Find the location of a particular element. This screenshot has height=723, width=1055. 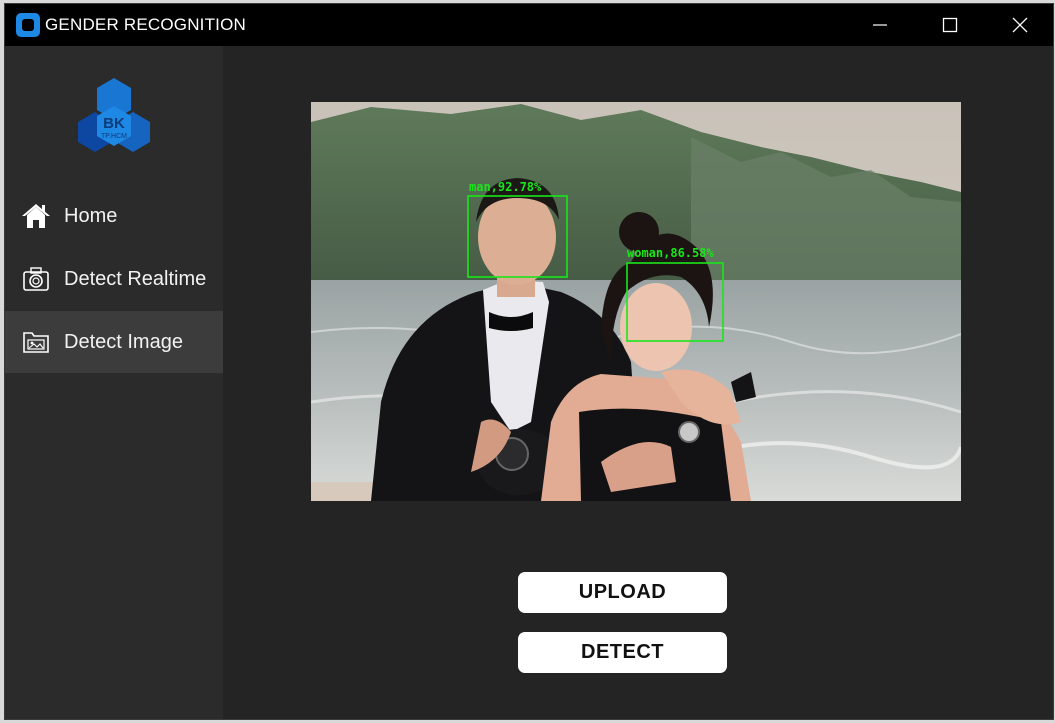

maximize-icon is located at coordinates (950, 25).